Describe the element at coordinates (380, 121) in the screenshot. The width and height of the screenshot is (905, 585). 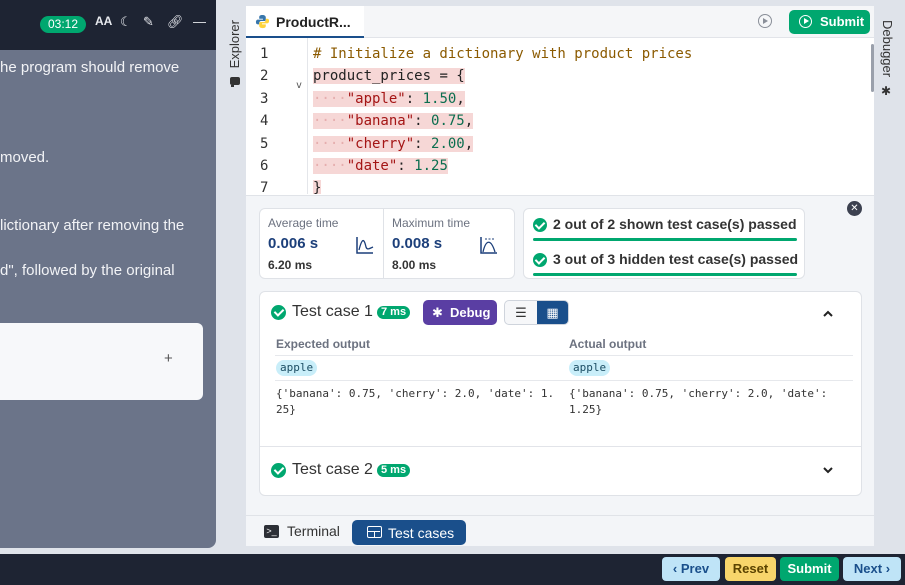
I see `code-token: "banana"` at that location.